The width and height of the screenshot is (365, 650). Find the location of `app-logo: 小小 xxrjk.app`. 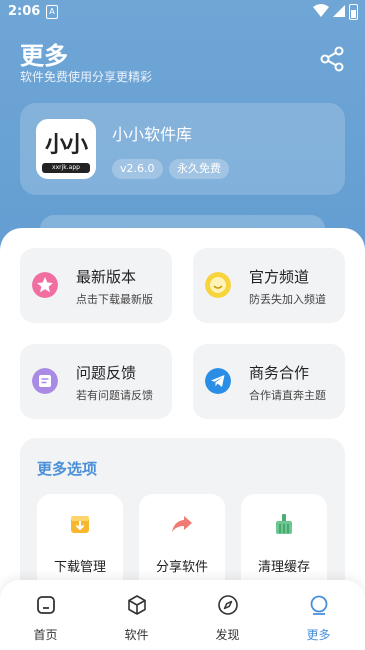

app-logo: 小小 xxrjk.app is located at coordinates (66, 149).